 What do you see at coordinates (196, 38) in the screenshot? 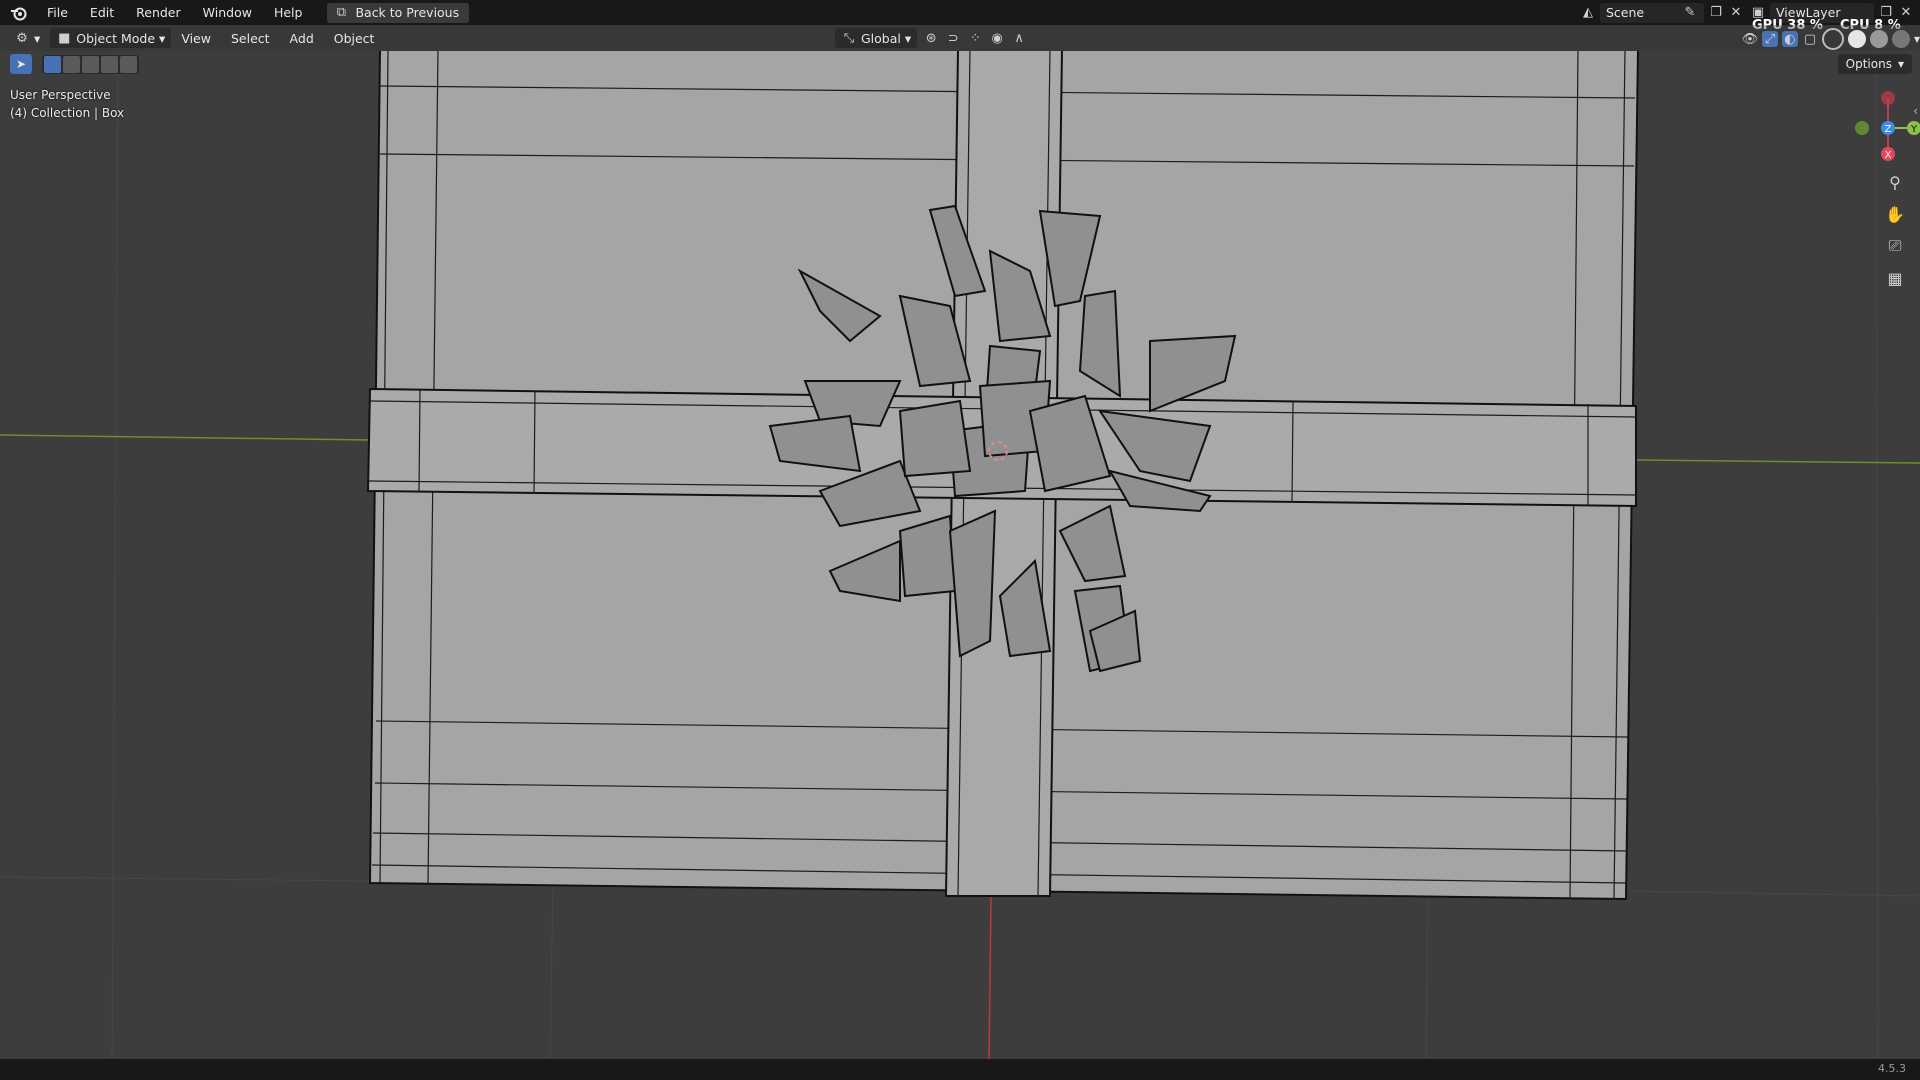
I see `header-menu-view: View` at bounding box center [196, 38].